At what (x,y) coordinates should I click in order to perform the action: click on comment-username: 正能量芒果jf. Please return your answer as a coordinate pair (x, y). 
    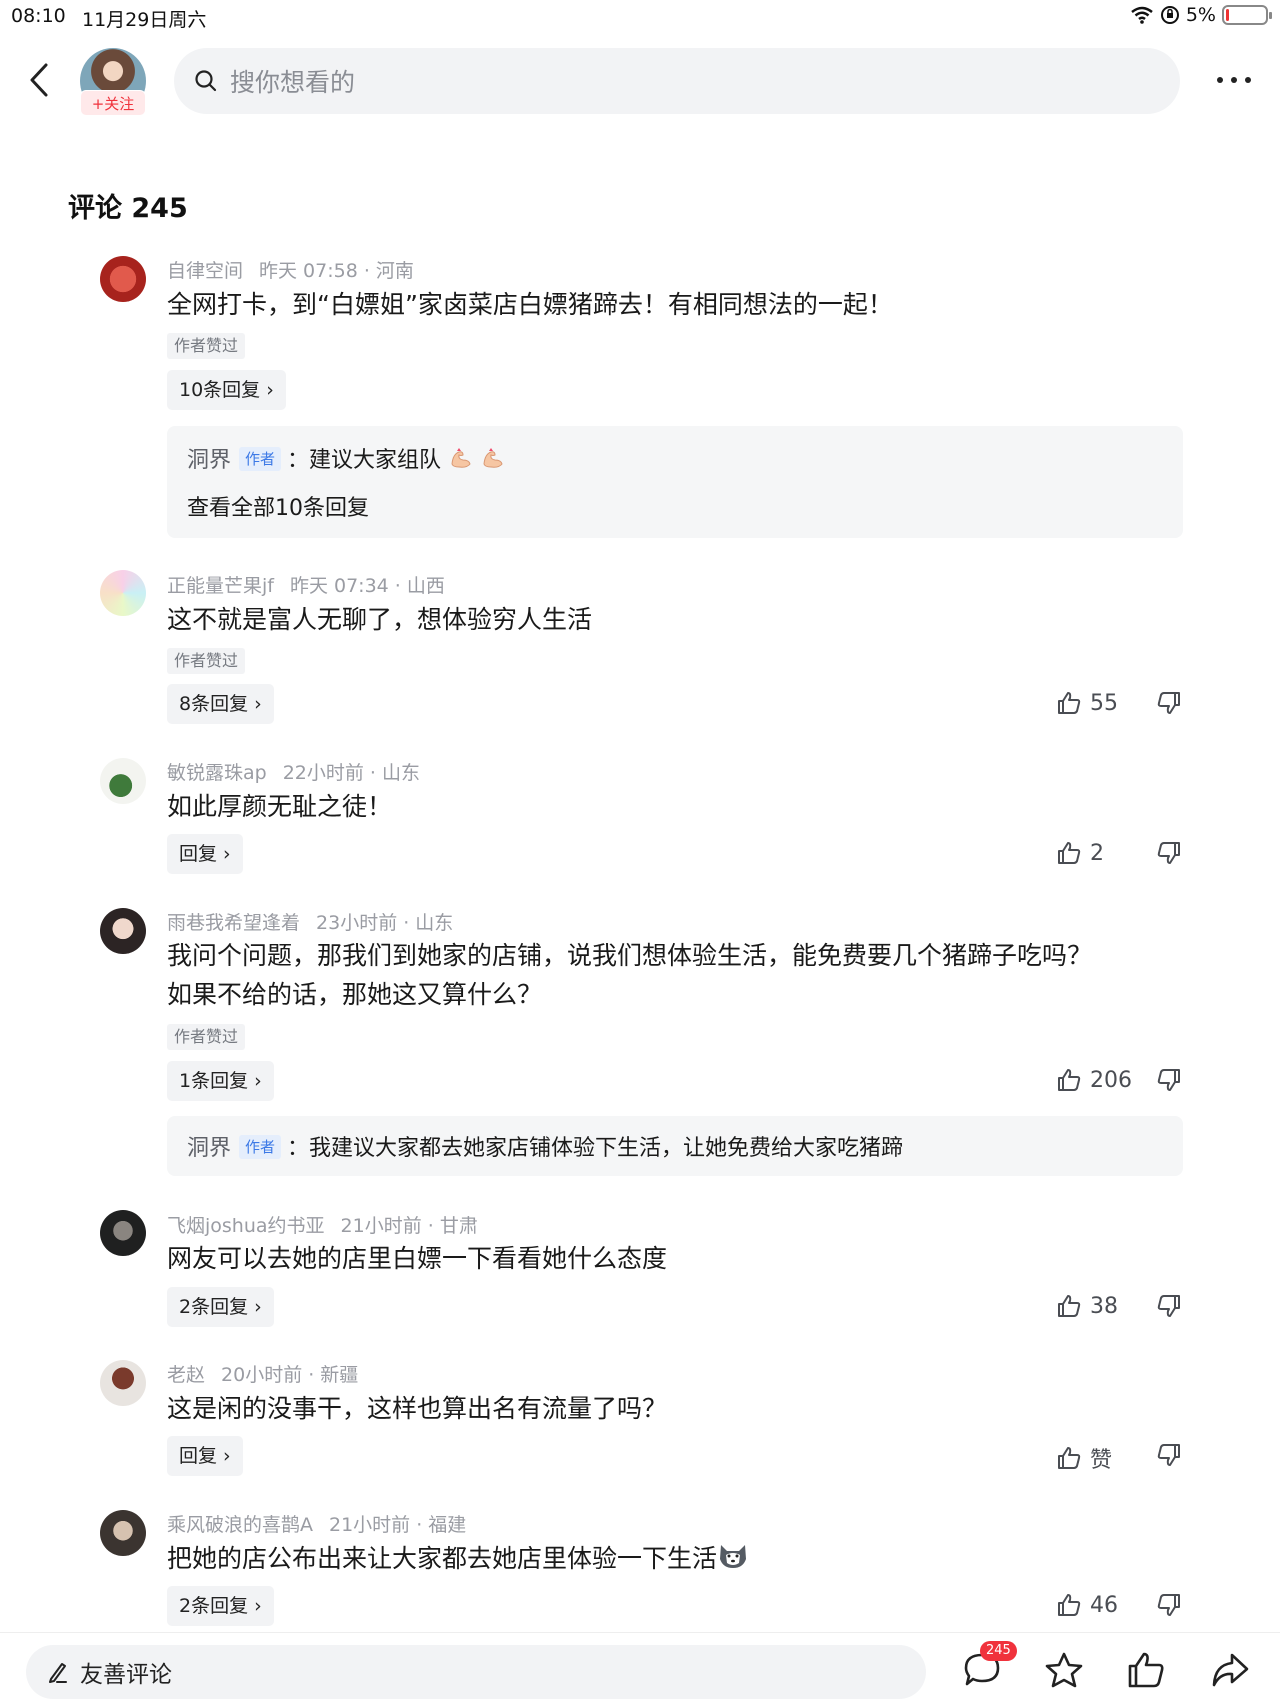
    Looking at the image, I should click on (220, 586).